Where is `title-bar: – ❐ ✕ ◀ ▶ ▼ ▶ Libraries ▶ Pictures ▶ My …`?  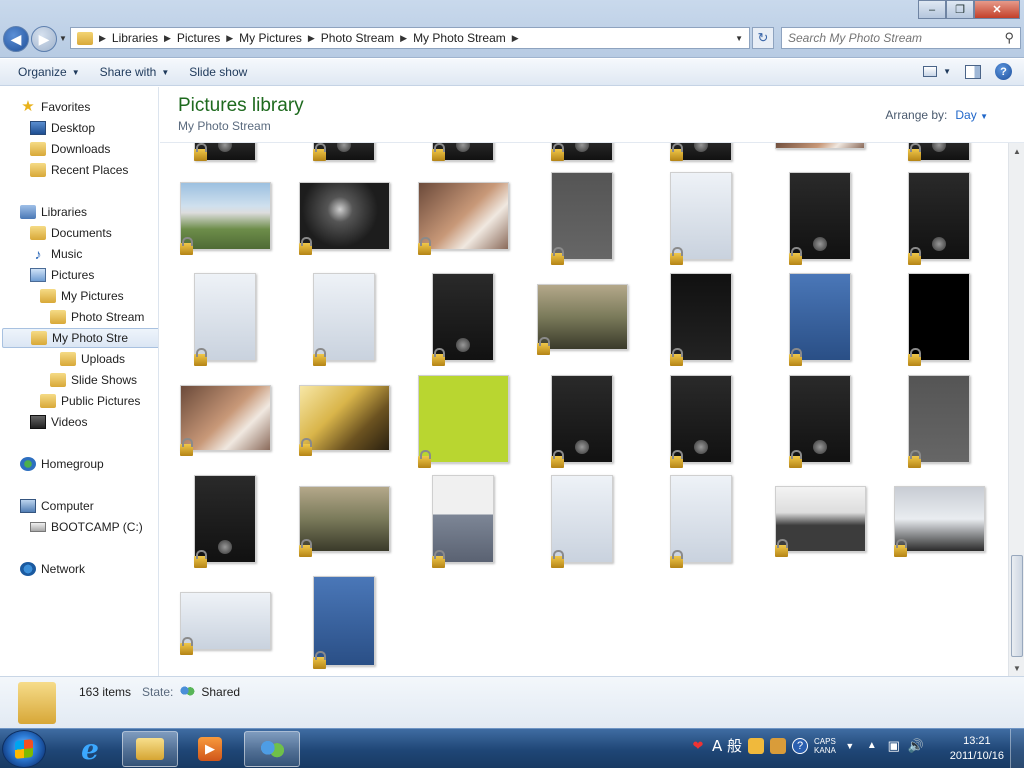 title-bar: – ❐ ✕ ◀ ▶ ▼ ▶ Libraries ▶ Pictures ▶ My … is located at coordinates (512, 29).